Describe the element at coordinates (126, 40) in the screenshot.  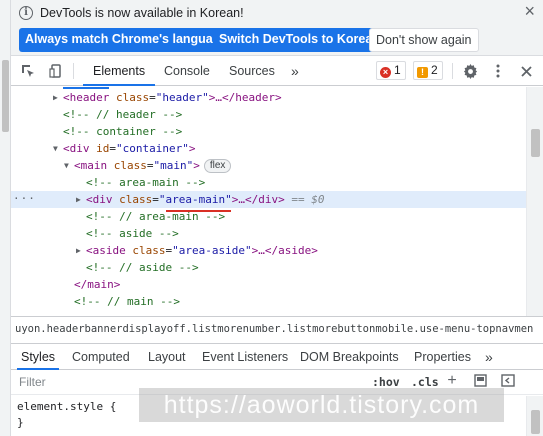
I see `always-match-language-button: Always match Chrome's language` at that location.